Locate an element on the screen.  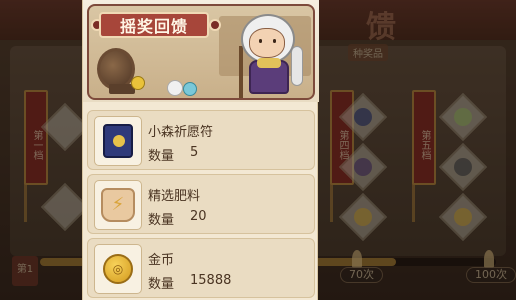
staff-icon is located at coordinates (241, 72).